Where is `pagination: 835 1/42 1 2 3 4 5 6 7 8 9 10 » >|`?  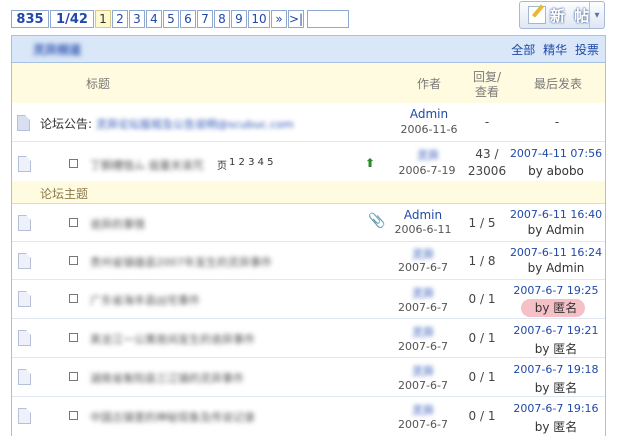 pagination: 835 1/42 1 2 3 4 5 6 7 8 9 10 » >| is located at coordinates (180, 19).